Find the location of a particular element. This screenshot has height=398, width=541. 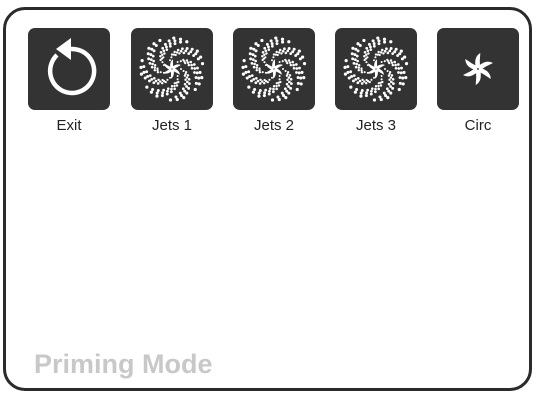

circ-label: Circ is located at coordinates (478, 125).